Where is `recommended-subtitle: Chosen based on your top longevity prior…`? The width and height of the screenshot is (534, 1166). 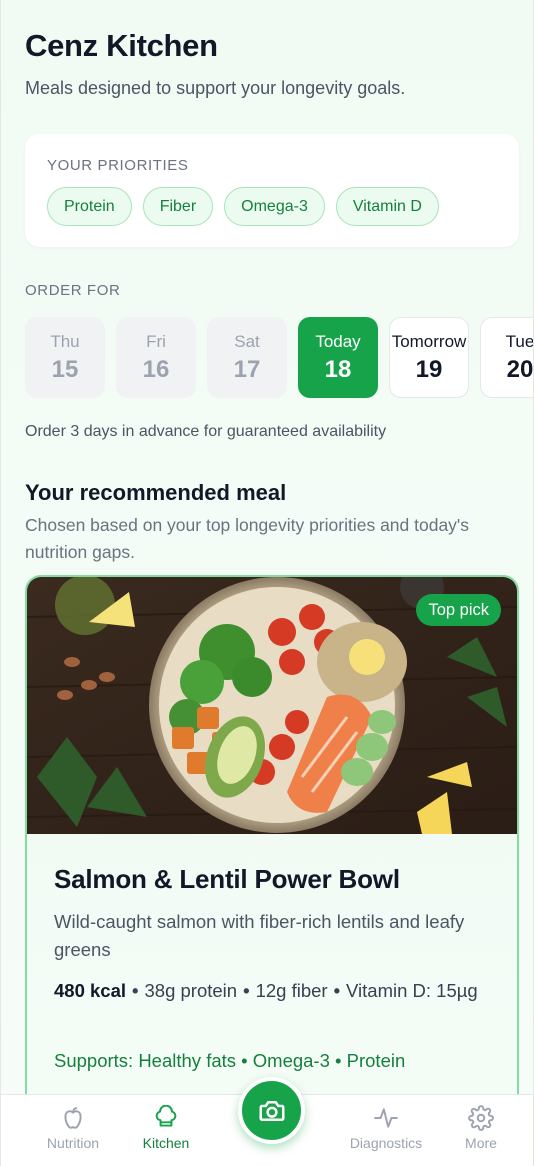
recommended-subtitle: Chosen based on your top longevity prior… is located at coordinates (247, 538).